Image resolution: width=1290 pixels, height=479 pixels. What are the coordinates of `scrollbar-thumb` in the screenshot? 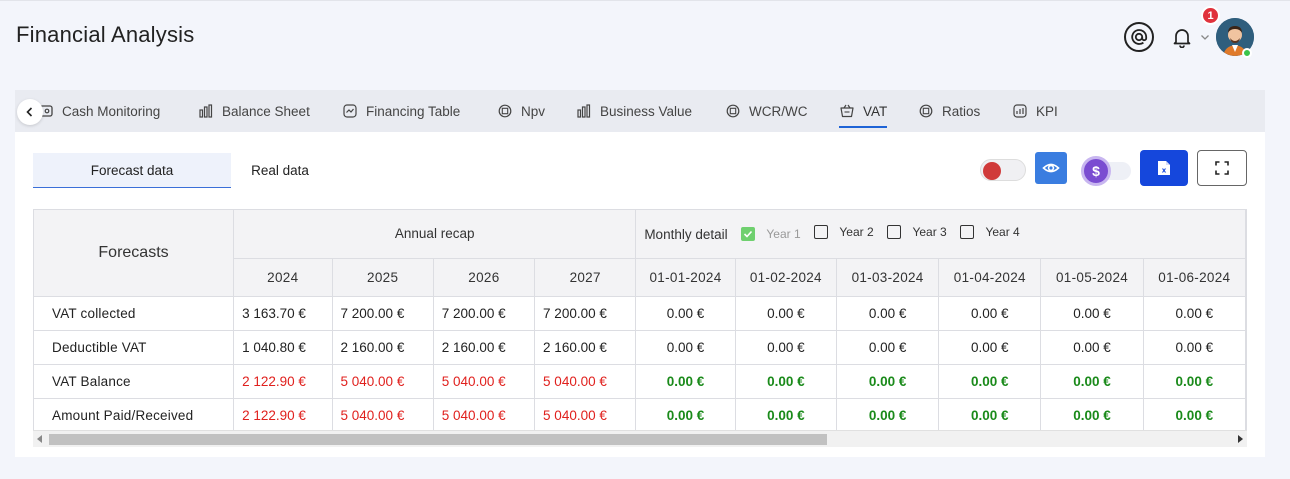 It's located at (438, 439).